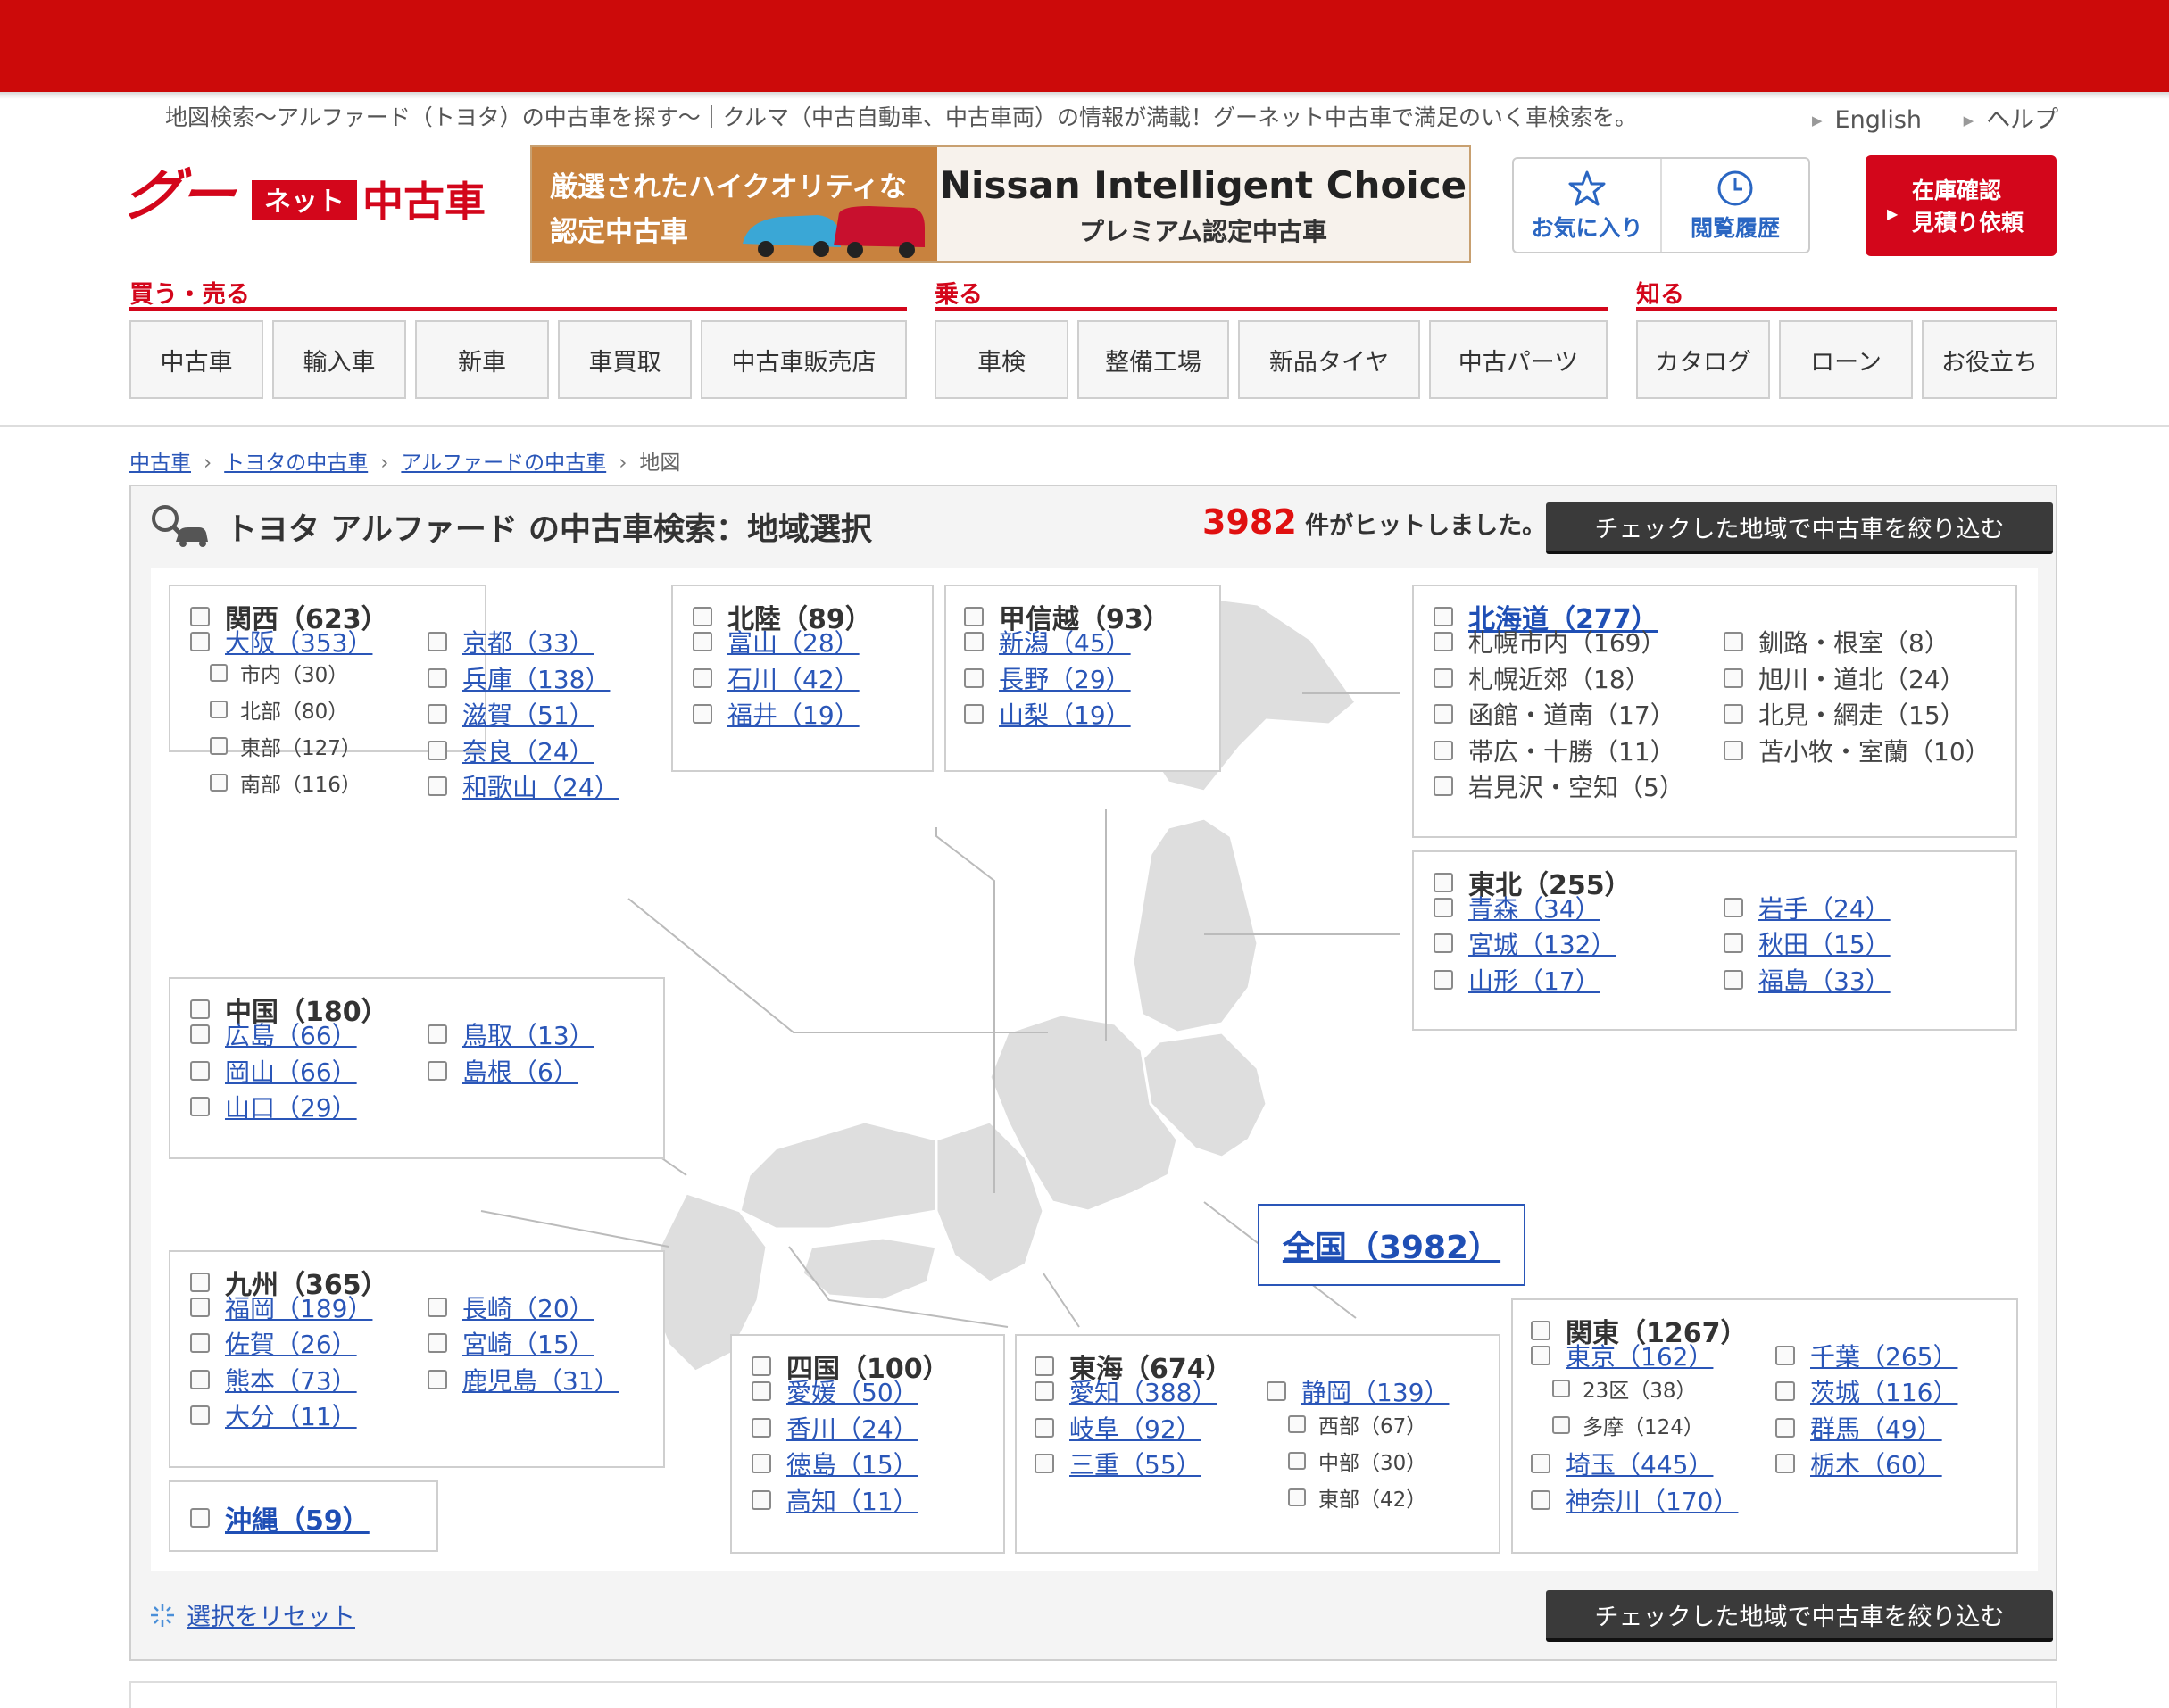  I want to click on region-okinawa: 沖縄（59）, so click(280, 1518).